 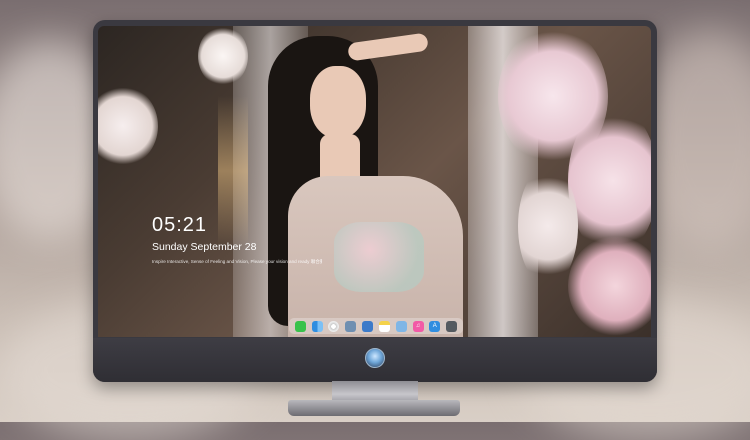 I want to click on wallpaper-robe-pattern, so click(x=379, y=257).